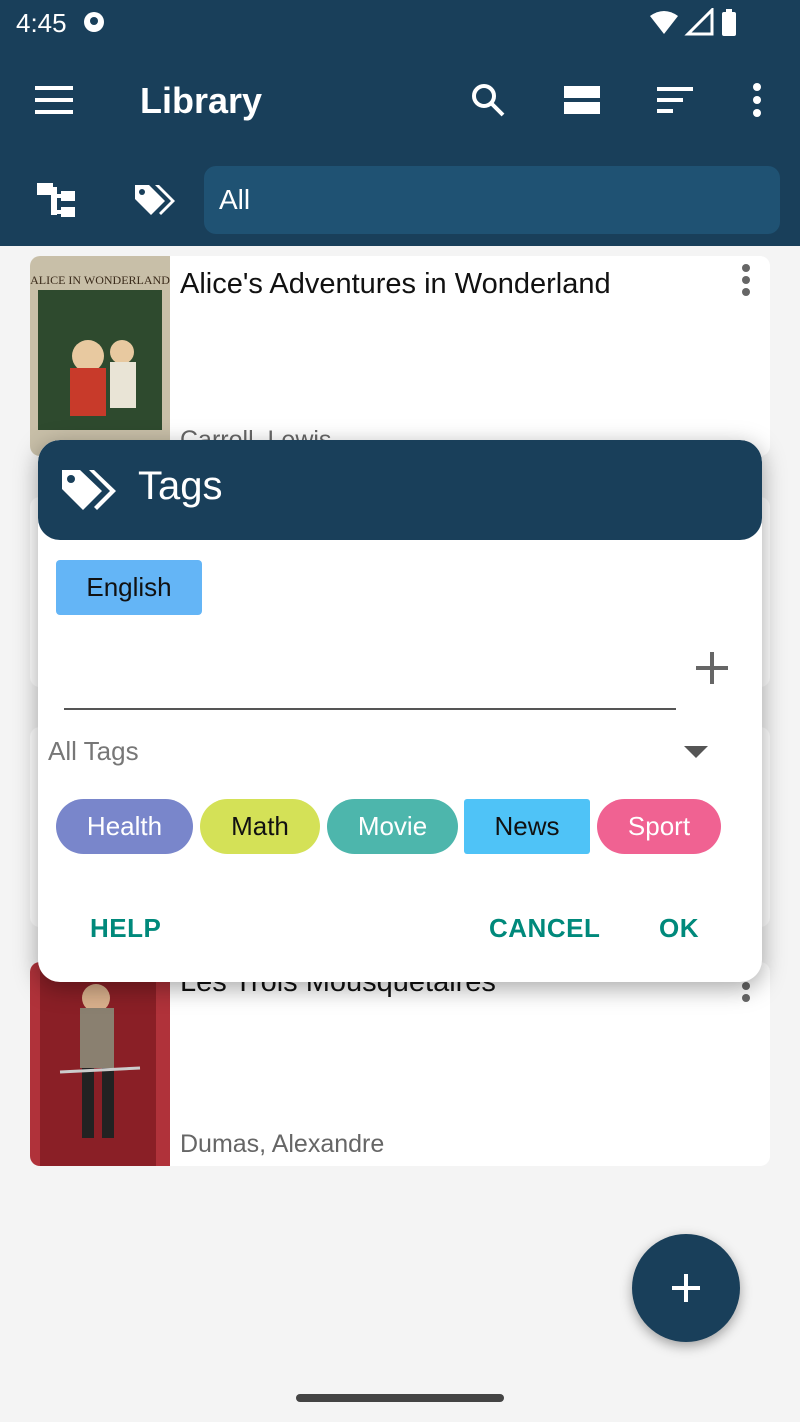 This screenshot has height=1422, width=800. Describe the element at coordinates (124, 826) in the screenshot. I see `tag-chip-health: Health` at that location.